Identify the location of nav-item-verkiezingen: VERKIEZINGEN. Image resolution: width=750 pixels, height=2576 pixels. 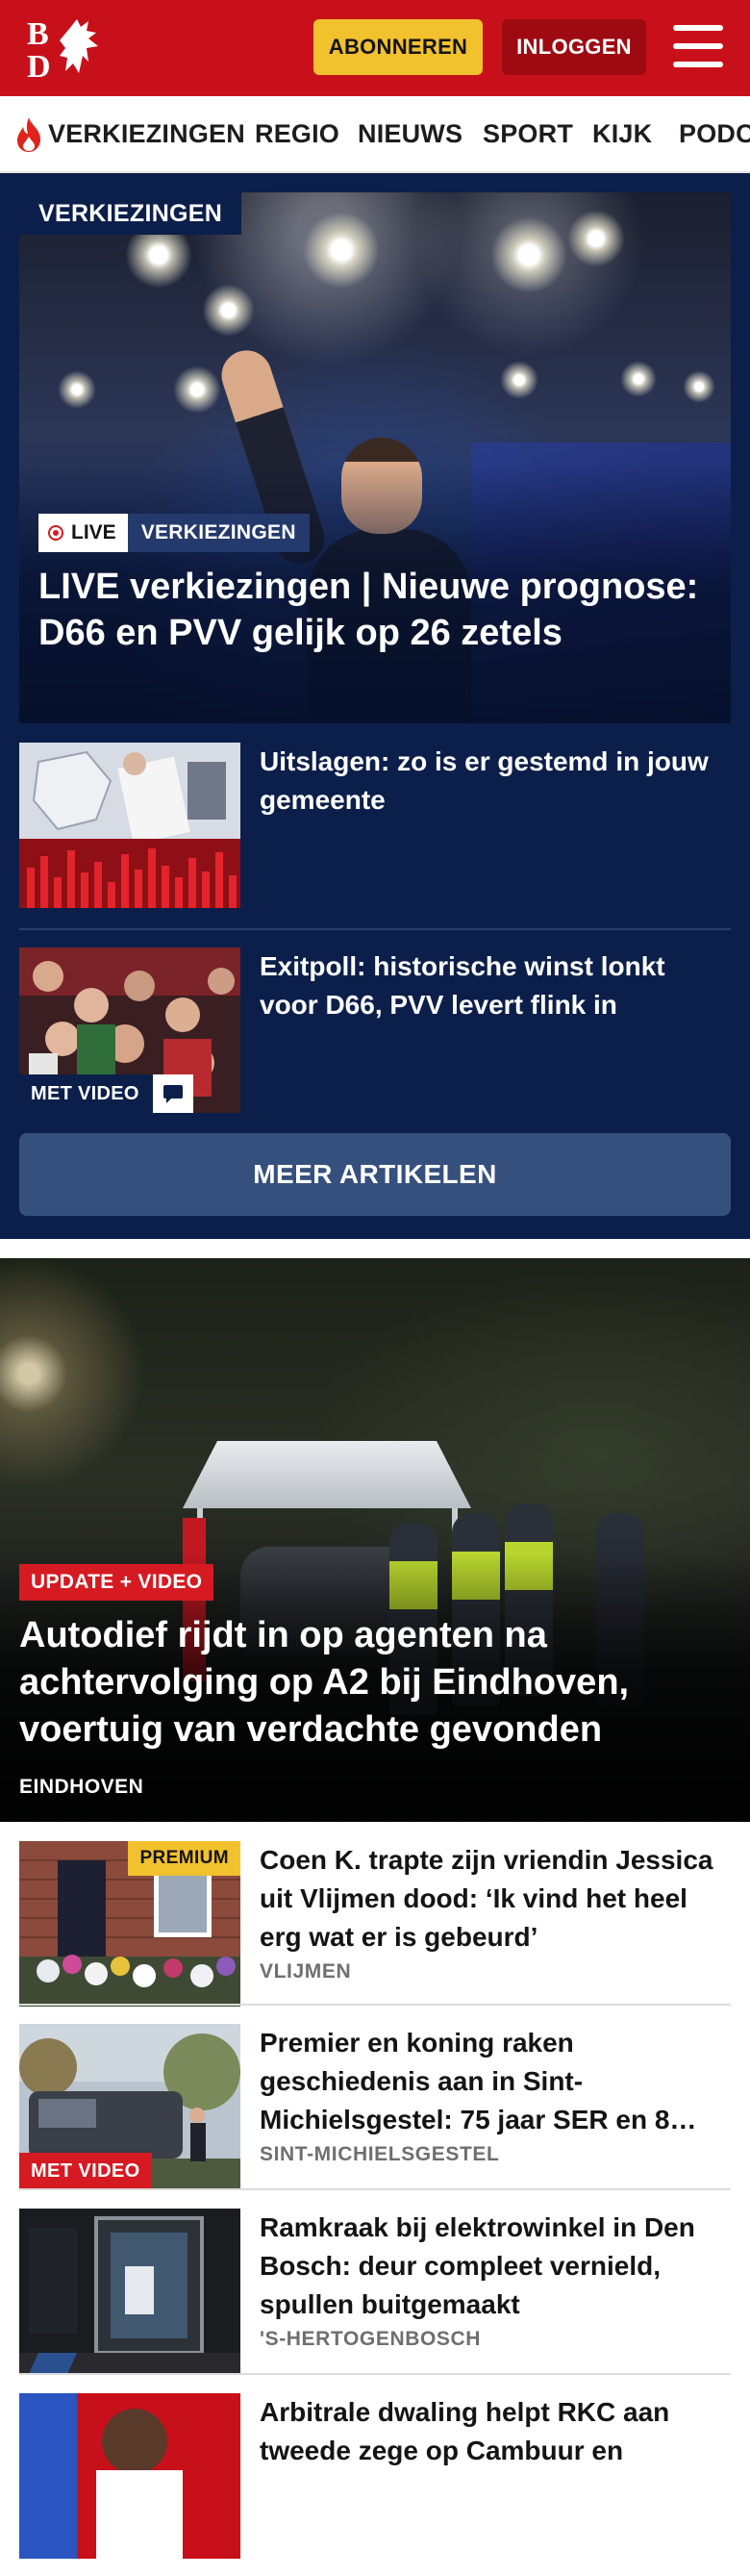
(147, 134).